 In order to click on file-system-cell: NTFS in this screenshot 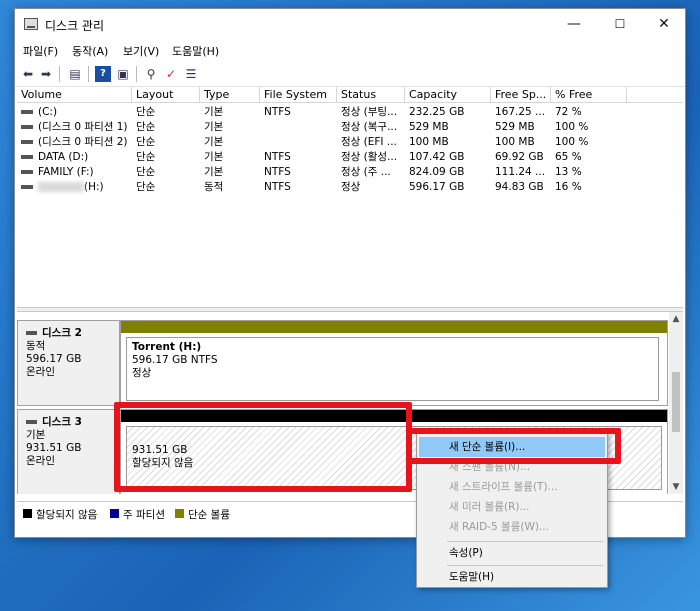, I will do `click(277, 172)`.